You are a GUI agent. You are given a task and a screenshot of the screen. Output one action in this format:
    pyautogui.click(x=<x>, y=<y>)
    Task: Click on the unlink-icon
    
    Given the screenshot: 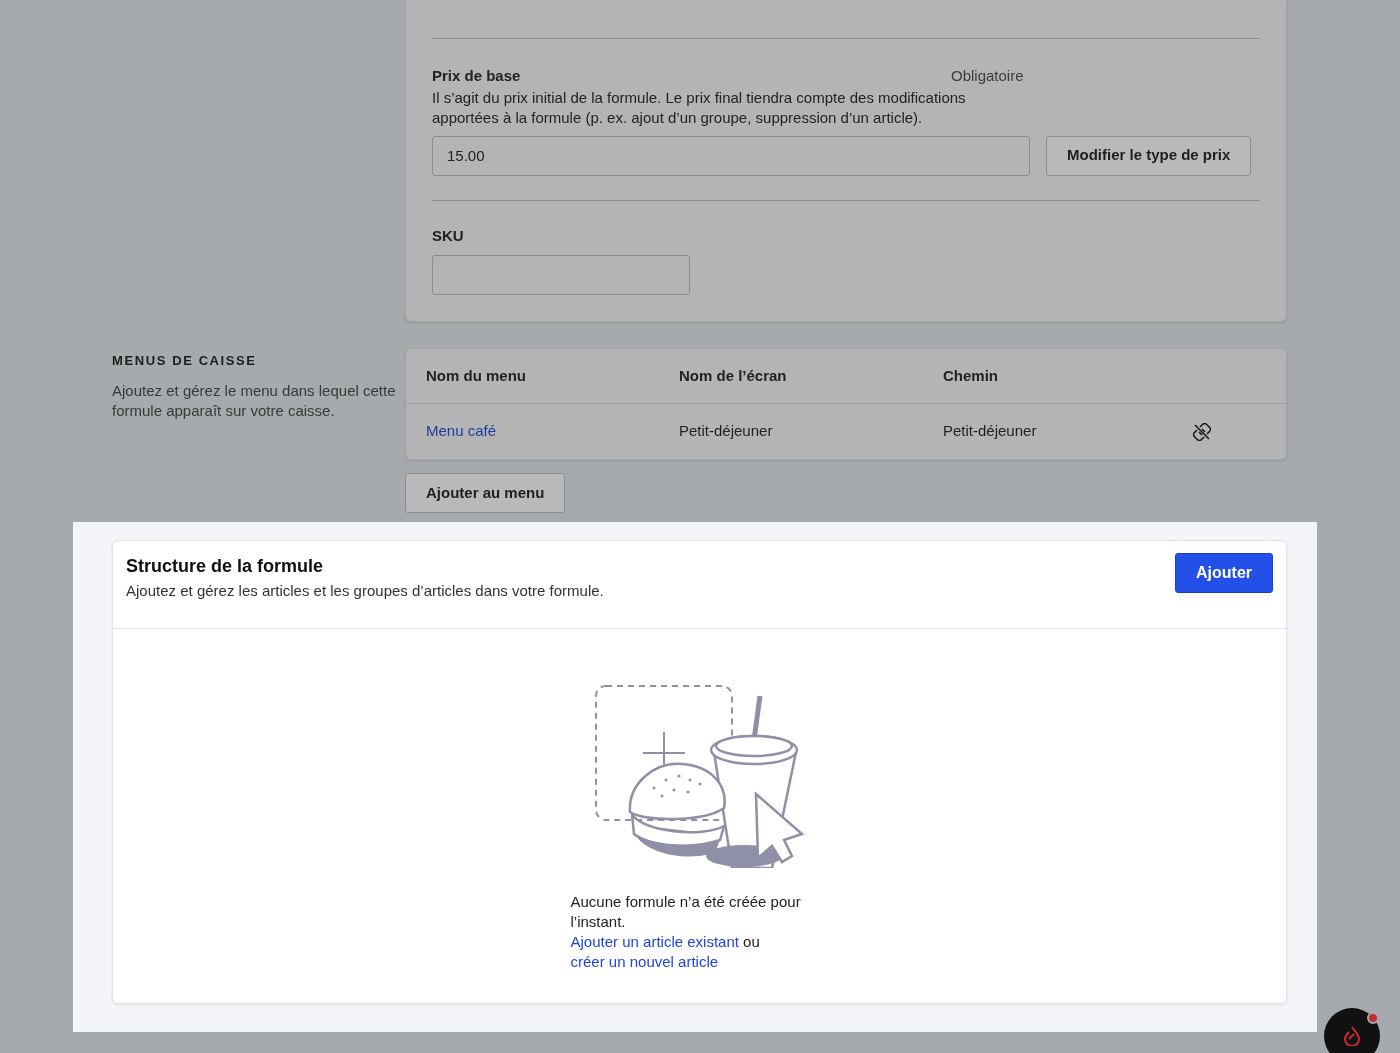 What is the action you would take?
    pyautogui.click(x=1202, y=431)
    